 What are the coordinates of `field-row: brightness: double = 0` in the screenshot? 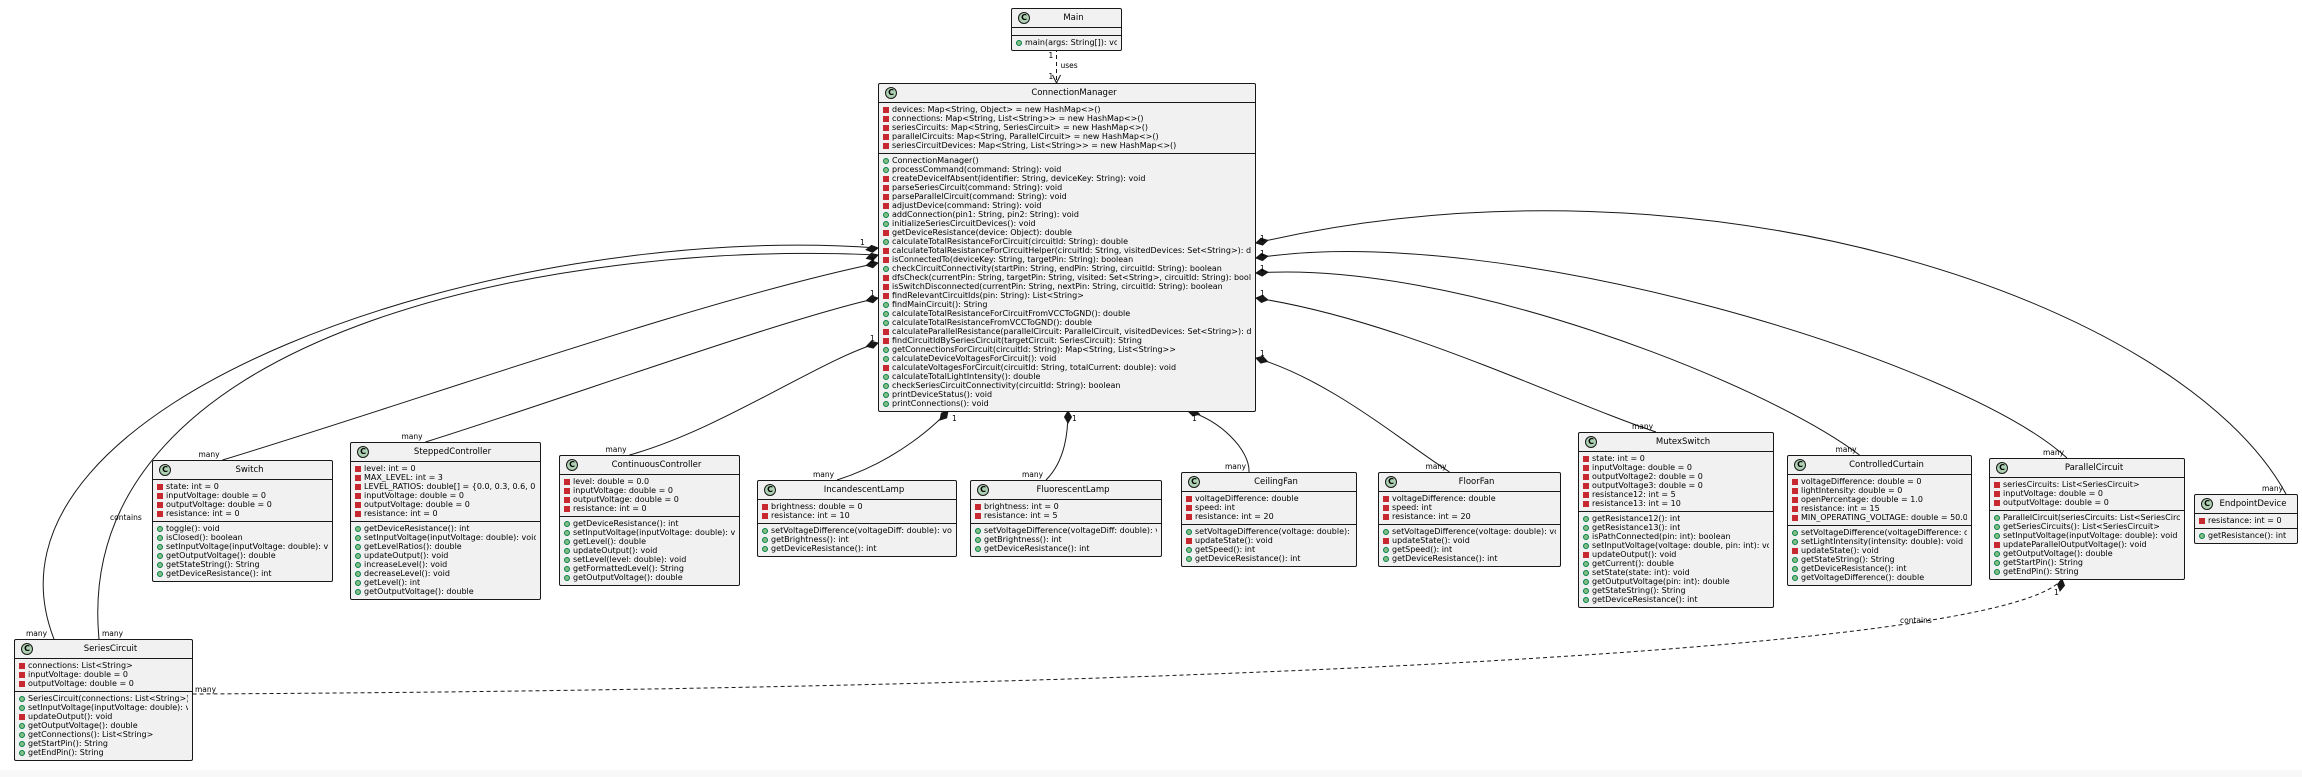 It's located at (857, 506).